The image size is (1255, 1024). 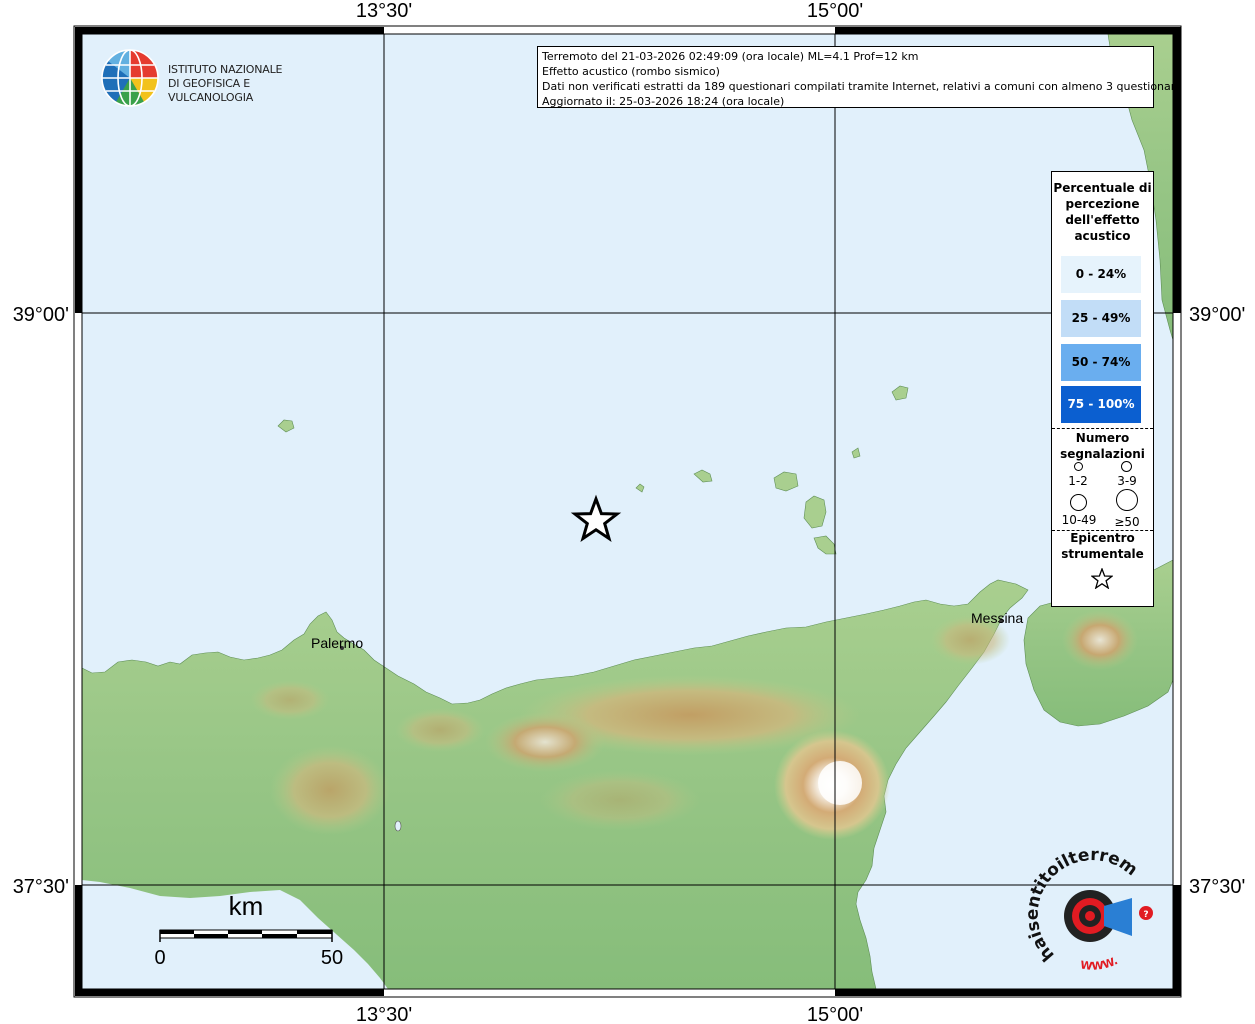 I want to click on legend-class-2-label: 25 - 49%, so click(x=1101, y=318).